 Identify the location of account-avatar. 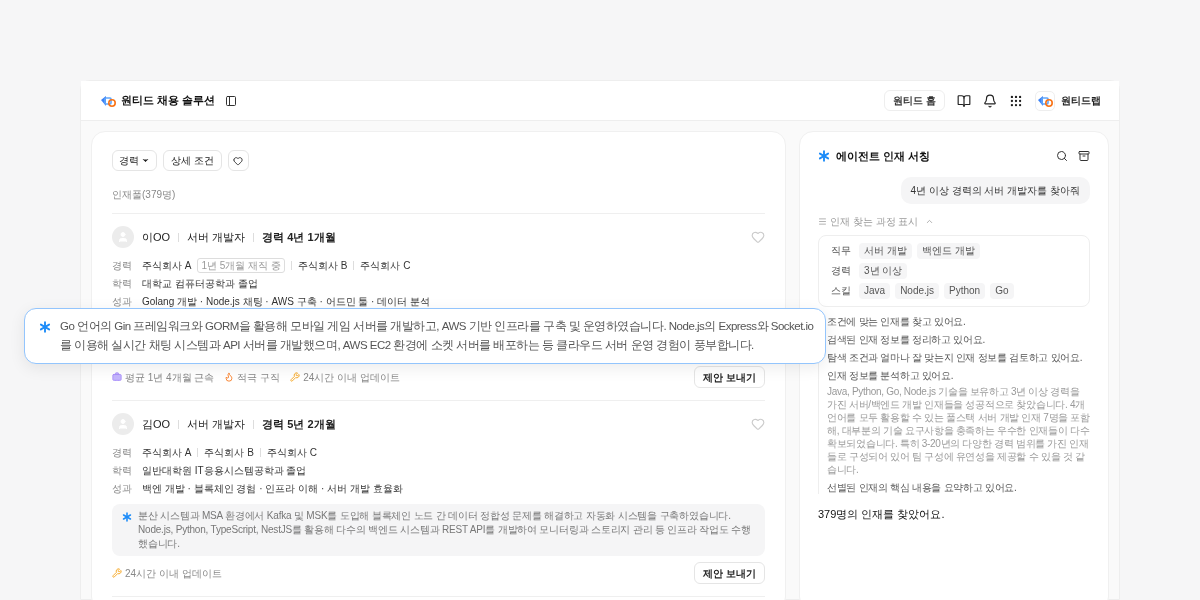
(1045, 100).